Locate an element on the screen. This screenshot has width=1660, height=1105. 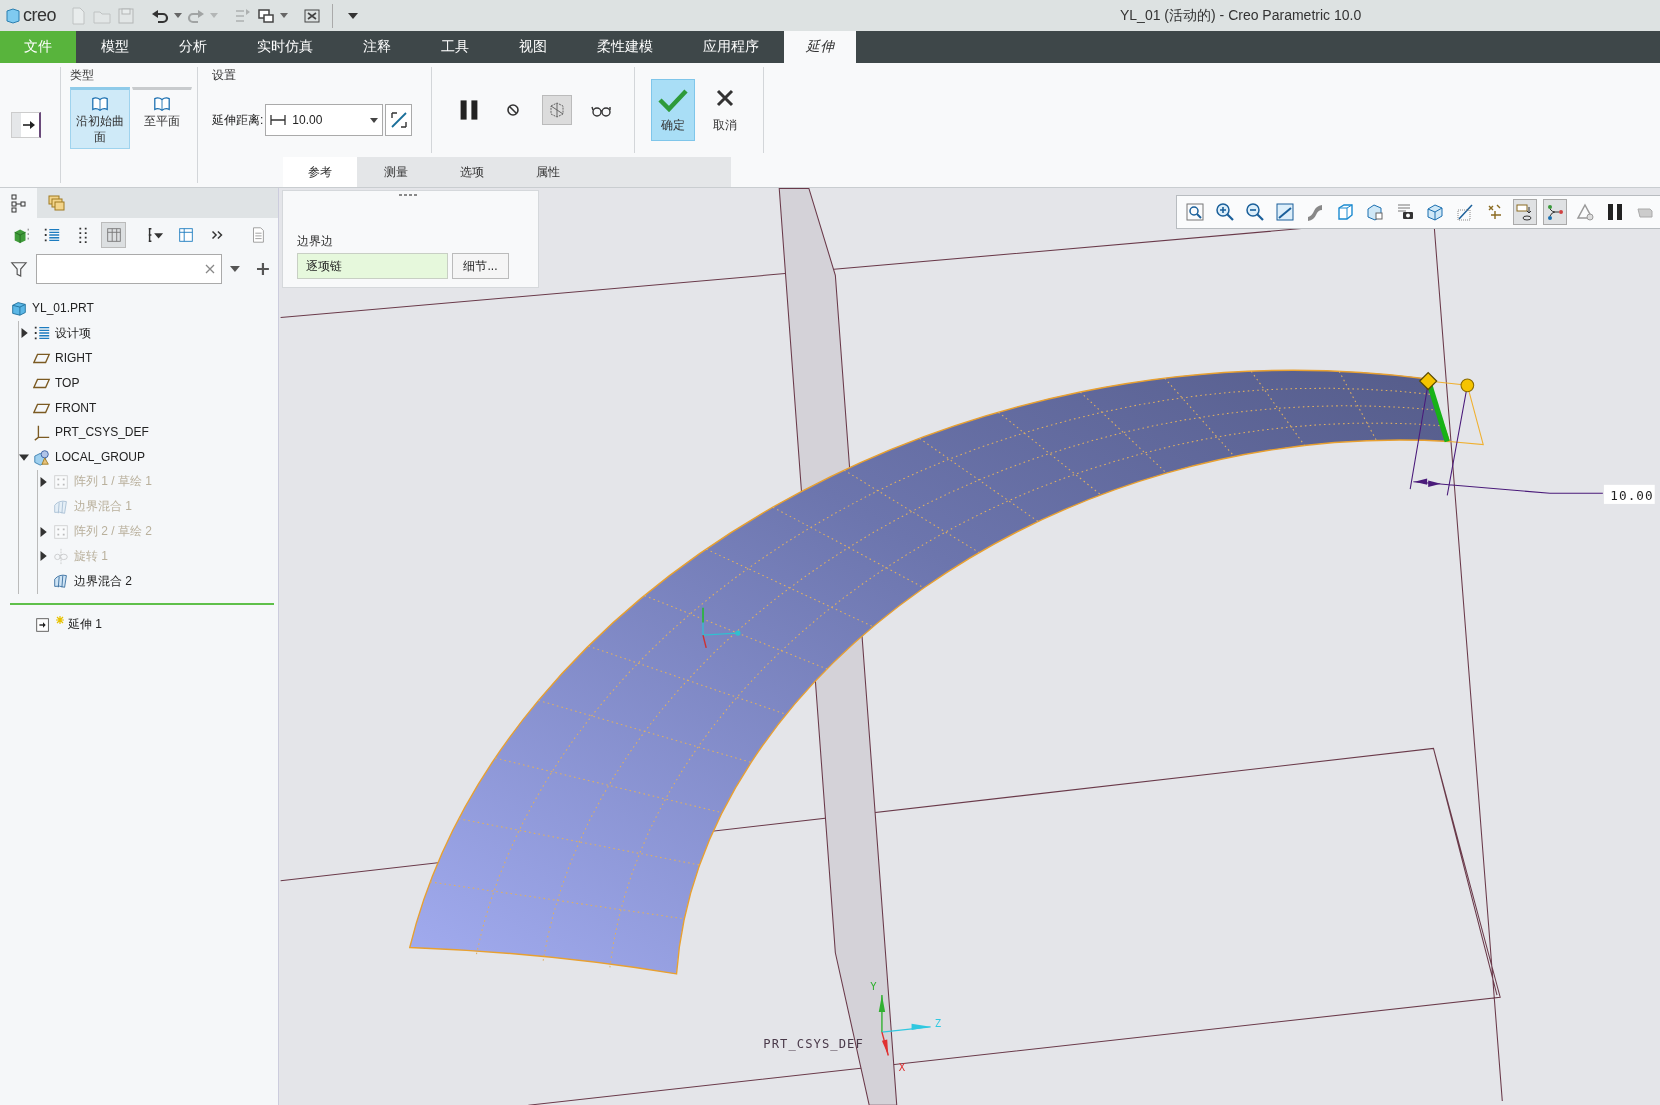
menu-tab: 模型 is located at coordinates (115, 47).